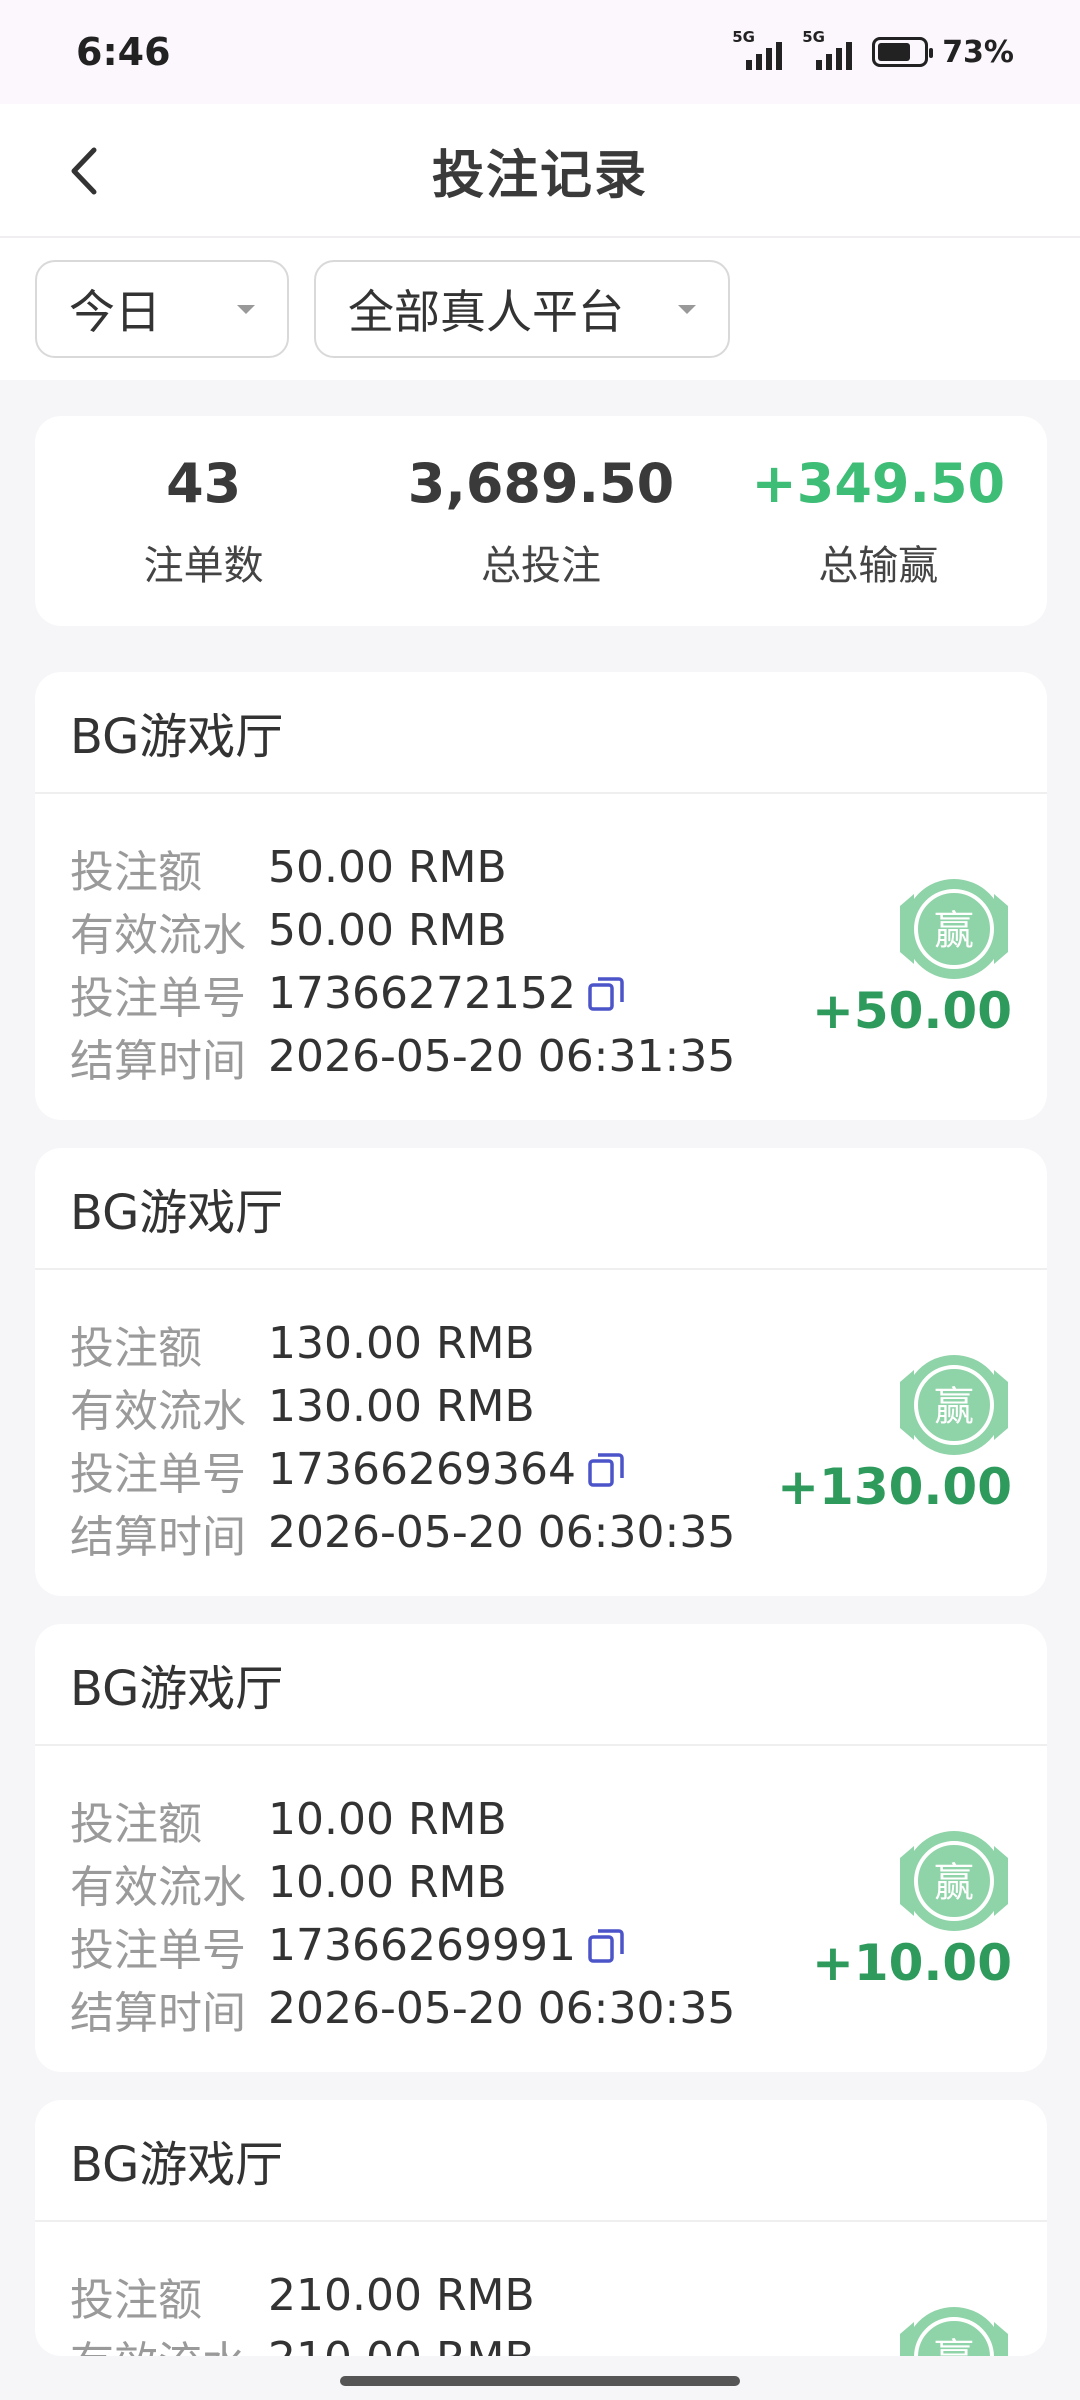  What do you see at coordinates (302, 1409) in the screenshot?
I see `valid-turnover-row: 有效流水 130.00 RMB` at bounding box center [302, 1409].